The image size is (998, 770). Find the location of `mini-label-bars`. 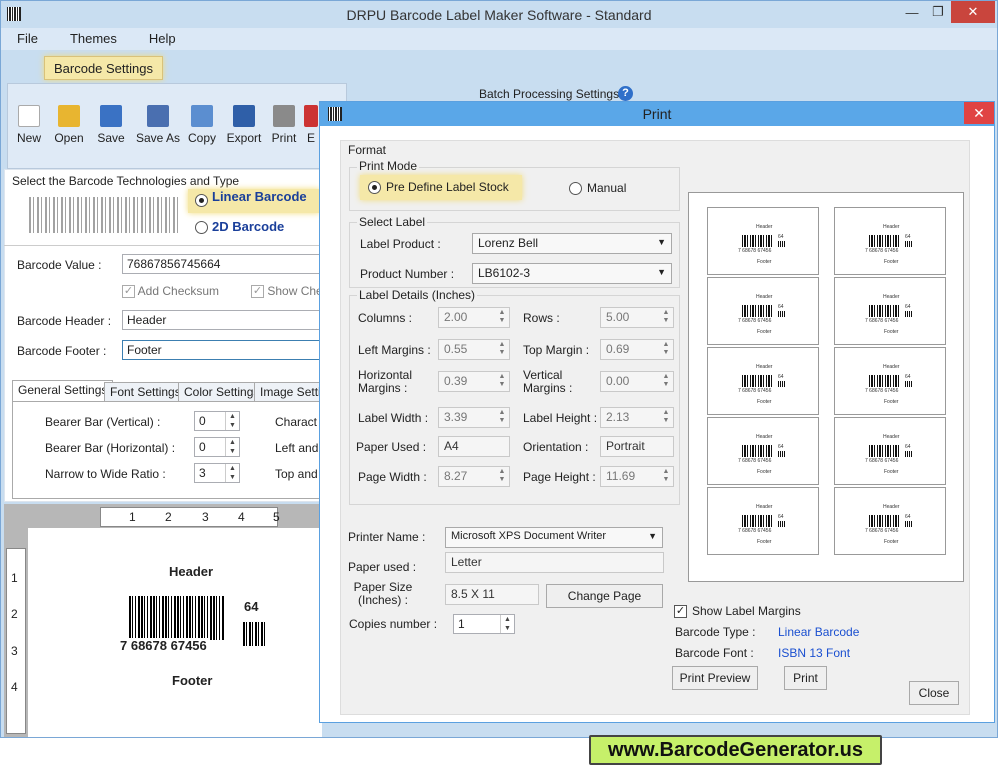

mini-label-bars is located at coordinates (885, 521).